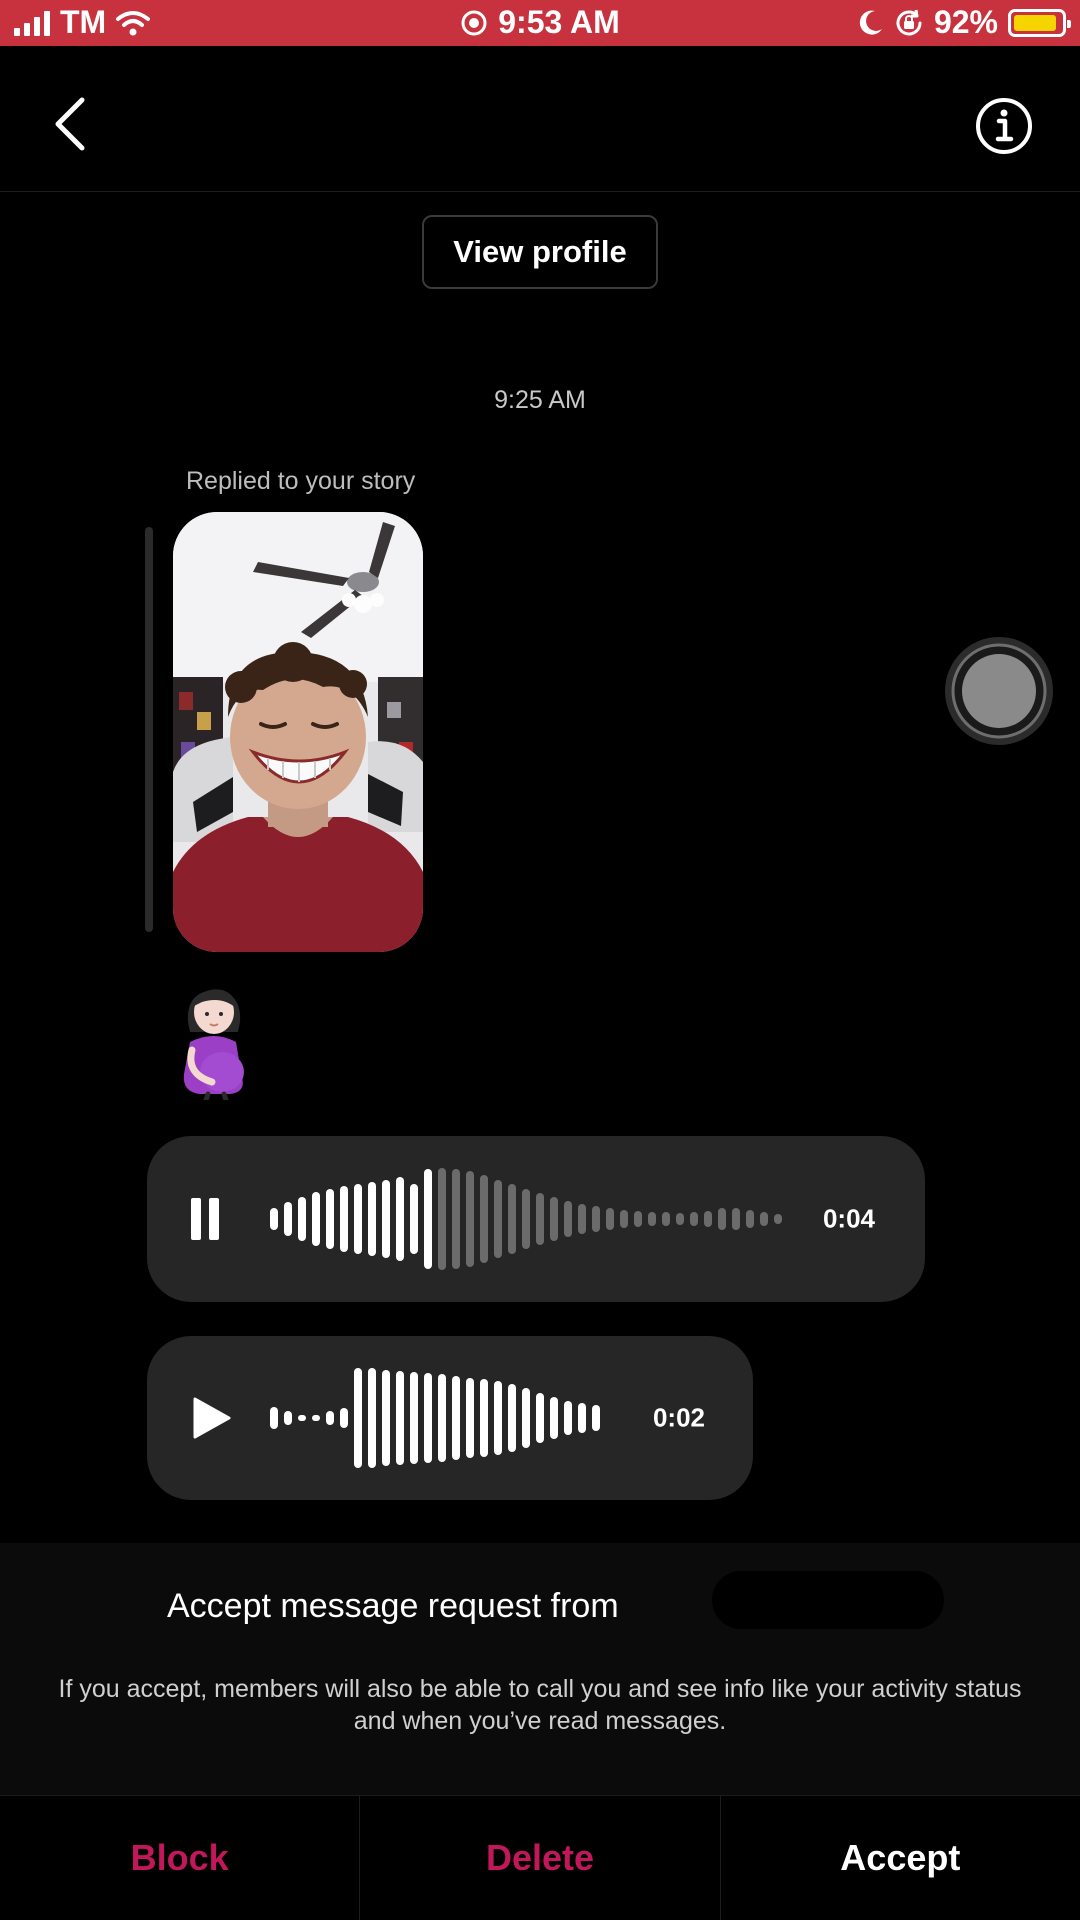 This screenshot has height=1920, width=1080. I want to click on moon-icon, so click(870, 22).